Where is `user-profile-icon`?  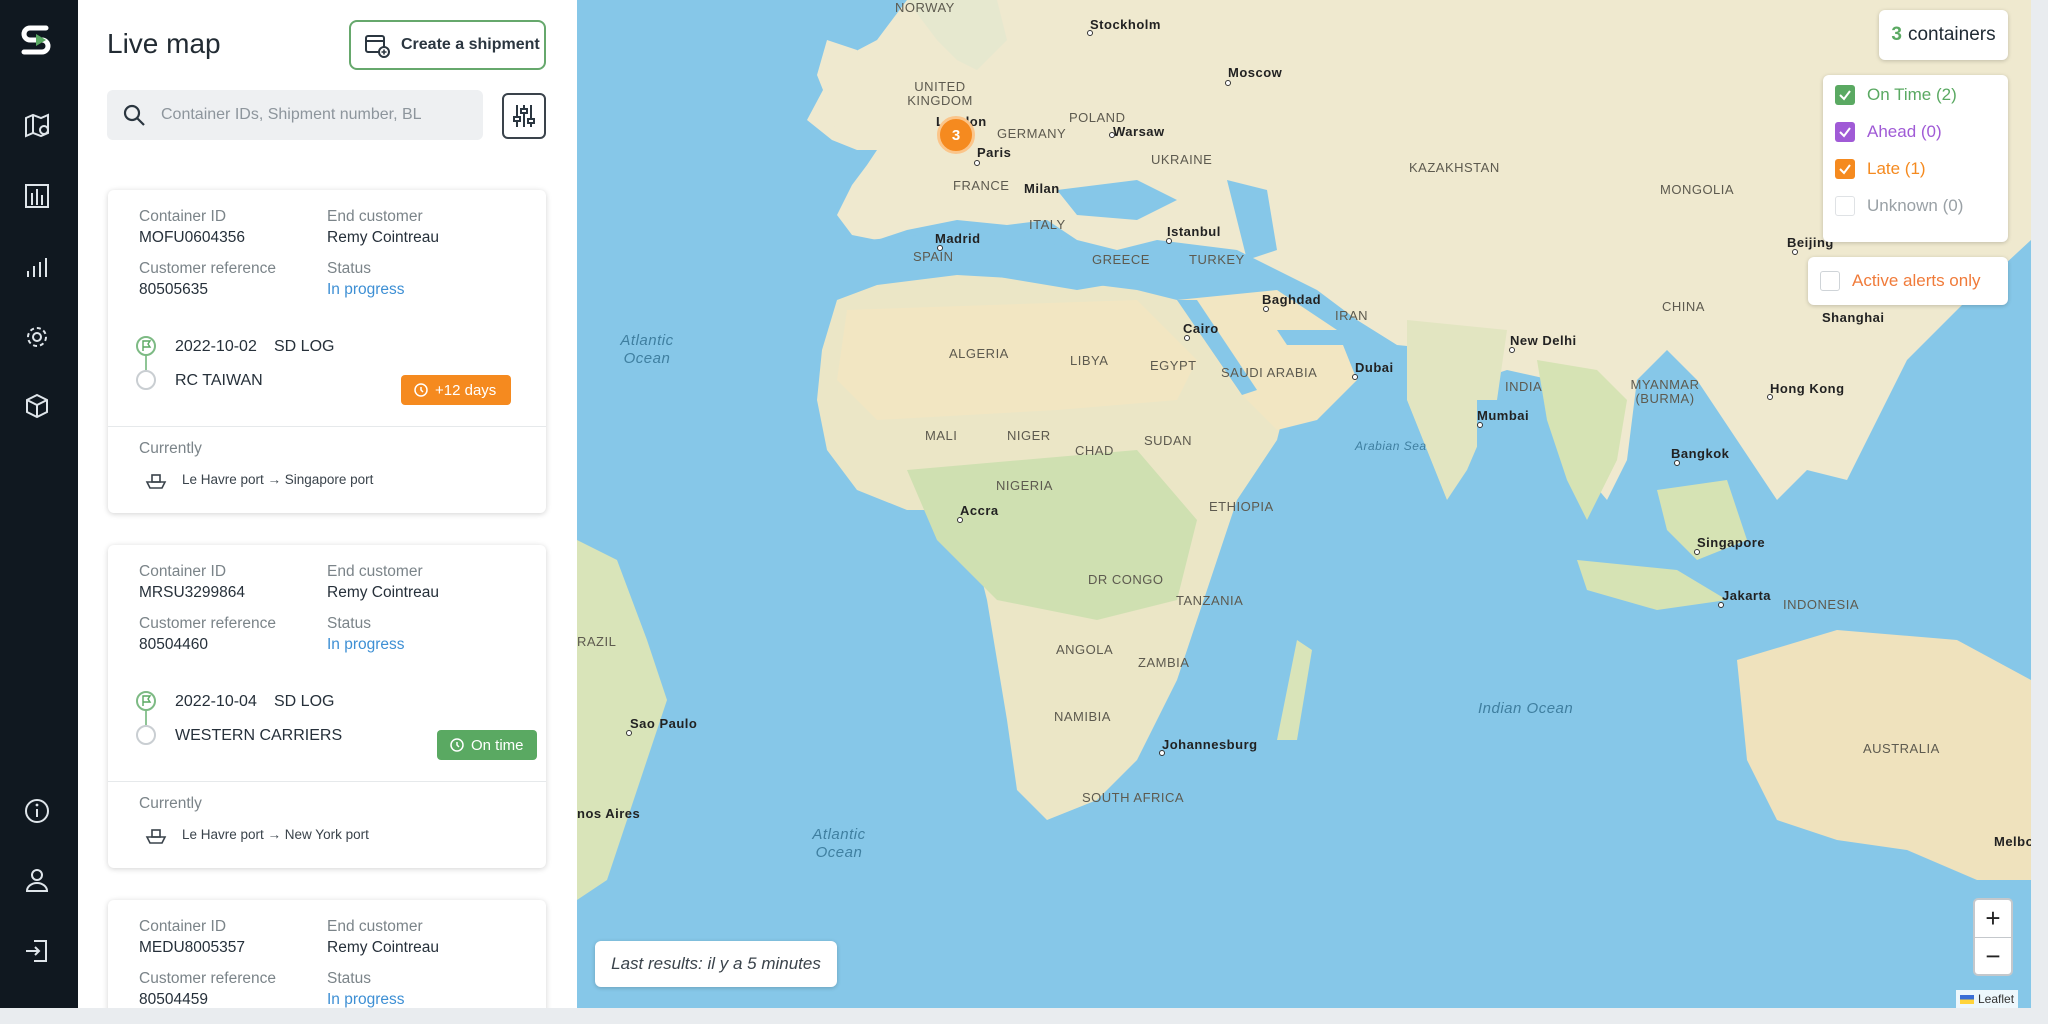 user-profile-icon is located at coordinates (37, 880).